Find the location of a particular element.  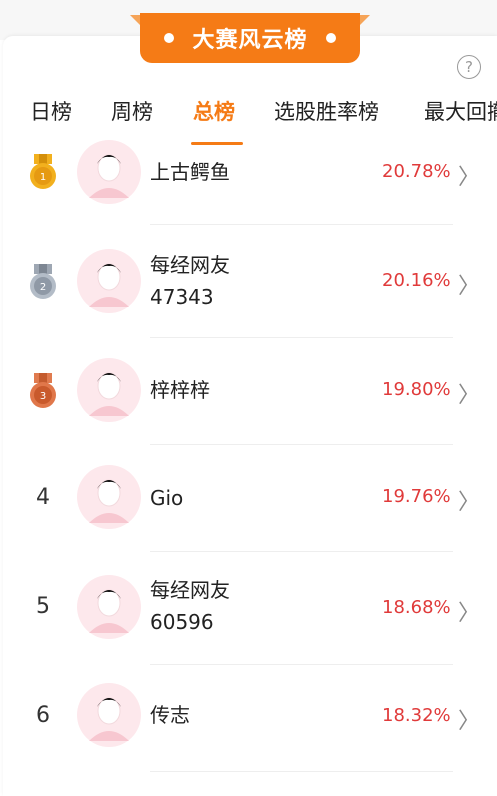

title-banner: 大赛风云榜 is located at coordinates (250, 38).